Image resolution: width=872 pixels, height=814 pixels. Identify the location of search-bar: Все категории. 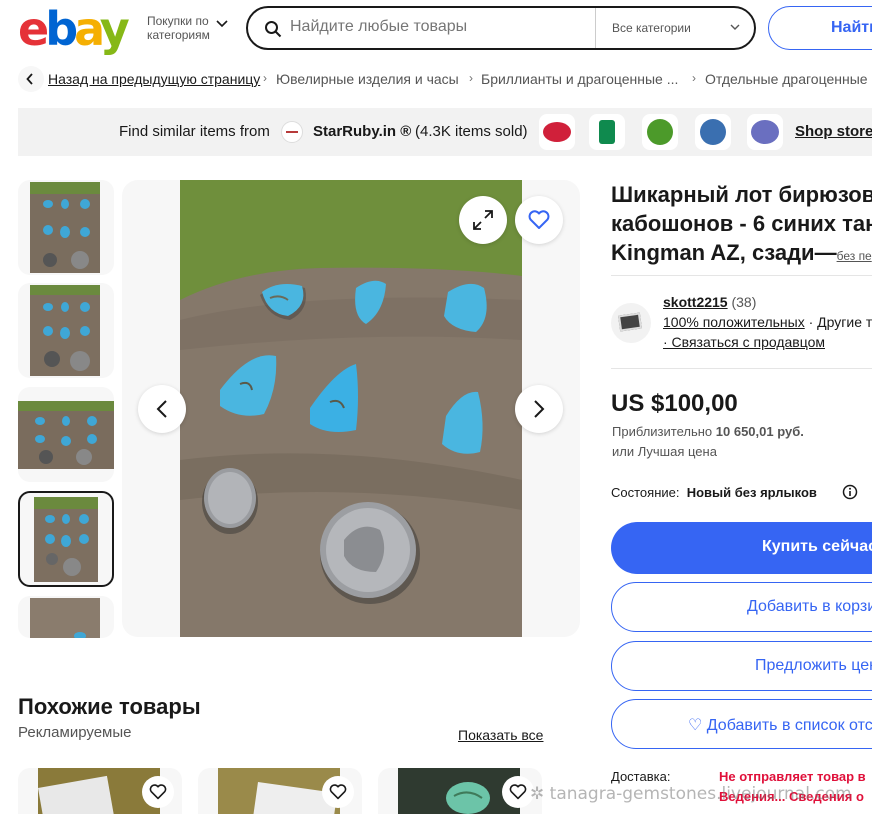
(501, 28).